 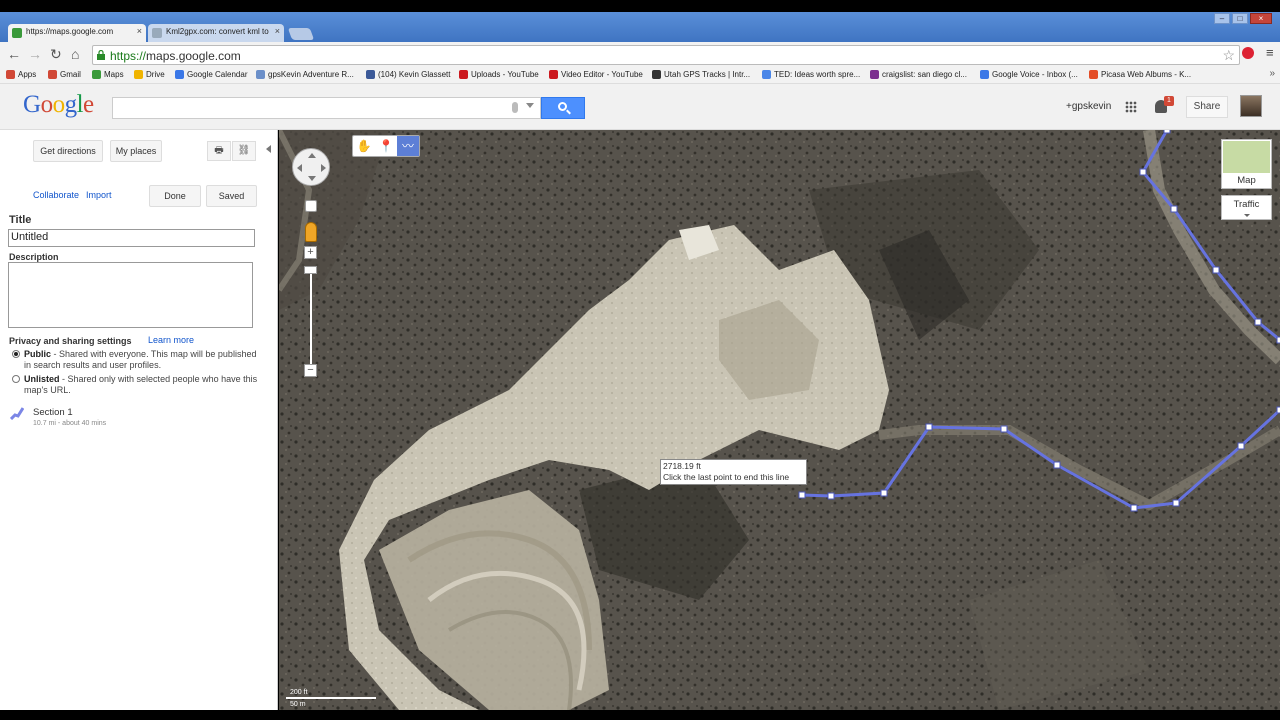 What do you see at coordinates (1246, 207) in the screenshot?
I see `traffic-layer-button: Traffic` at bounding box center [1246, 207].